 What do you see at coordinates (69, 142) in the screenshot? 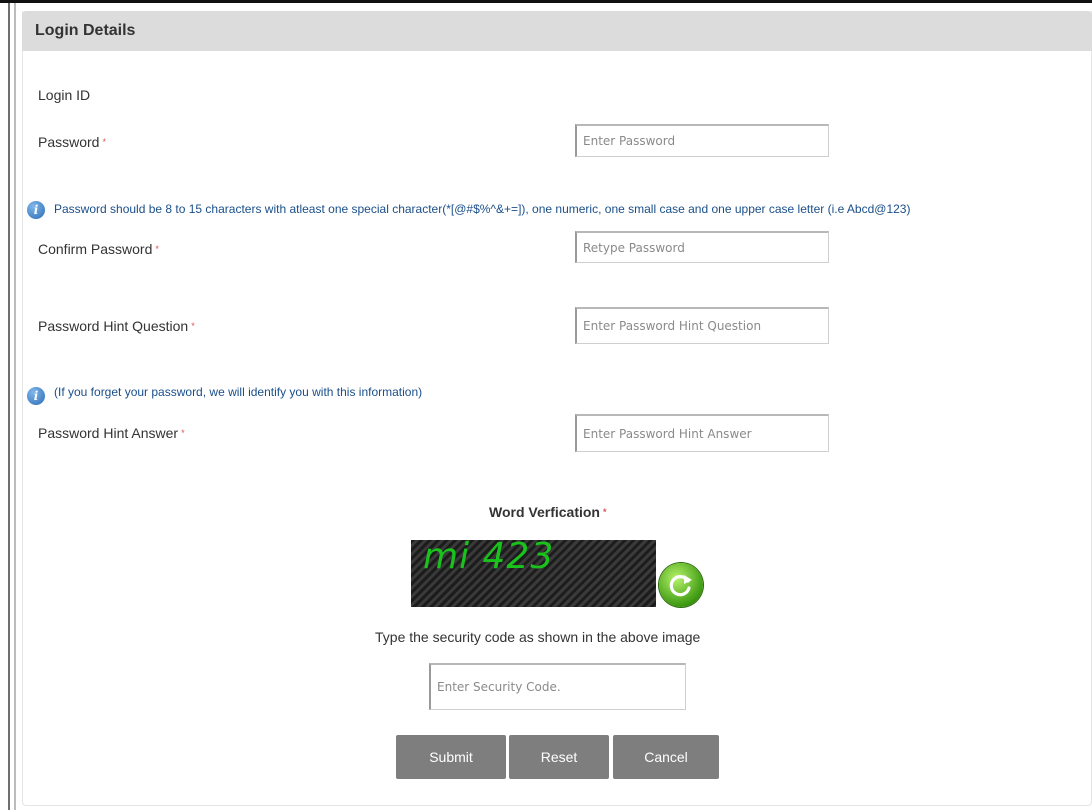
I see `password-label-text: Password` at bounding box center [69, 142].